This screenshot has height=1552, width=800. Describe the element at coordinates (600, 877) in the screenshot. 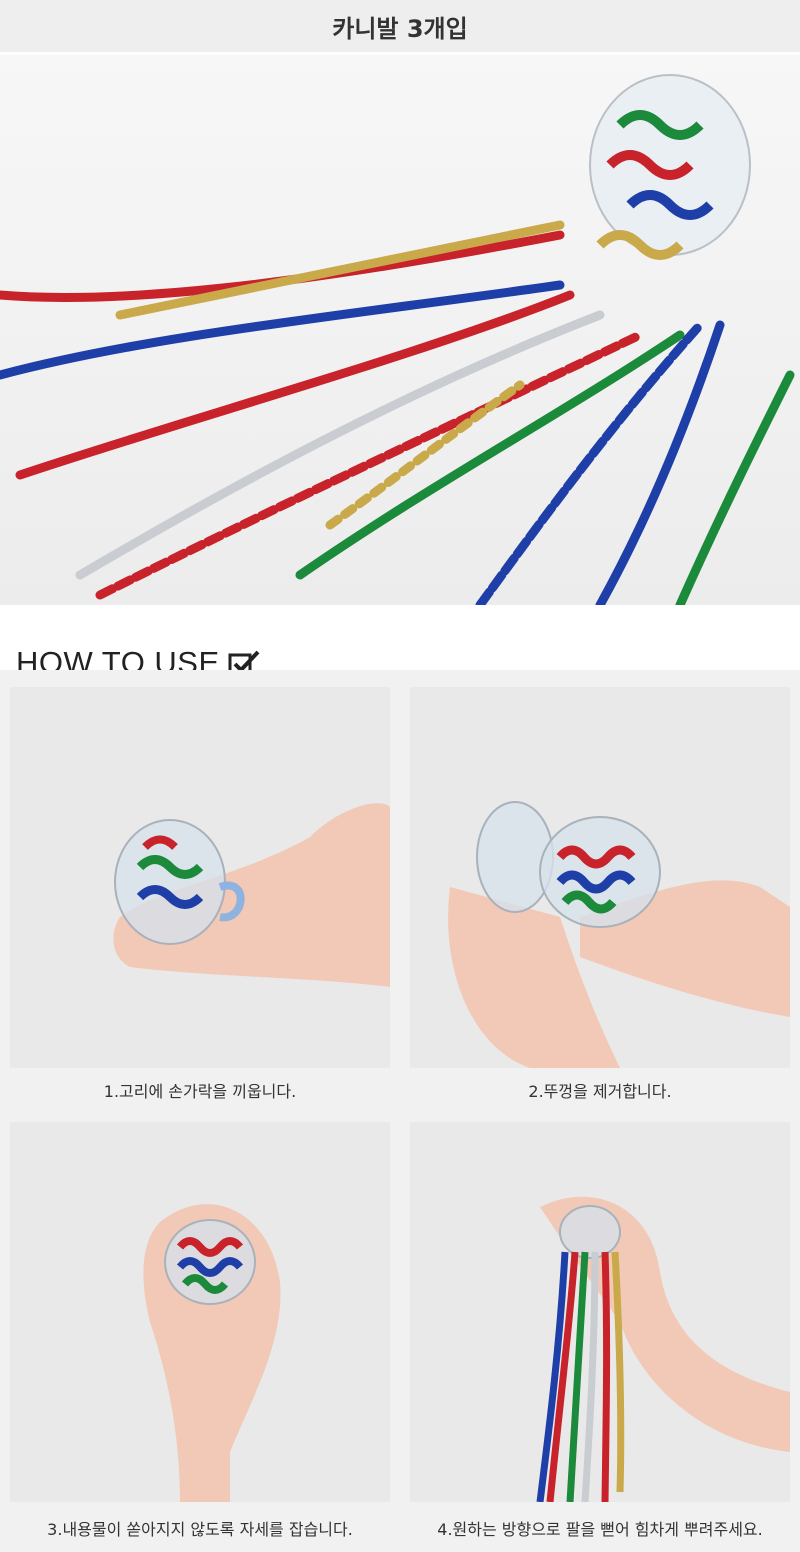

I see `step-2-photo` at that location.